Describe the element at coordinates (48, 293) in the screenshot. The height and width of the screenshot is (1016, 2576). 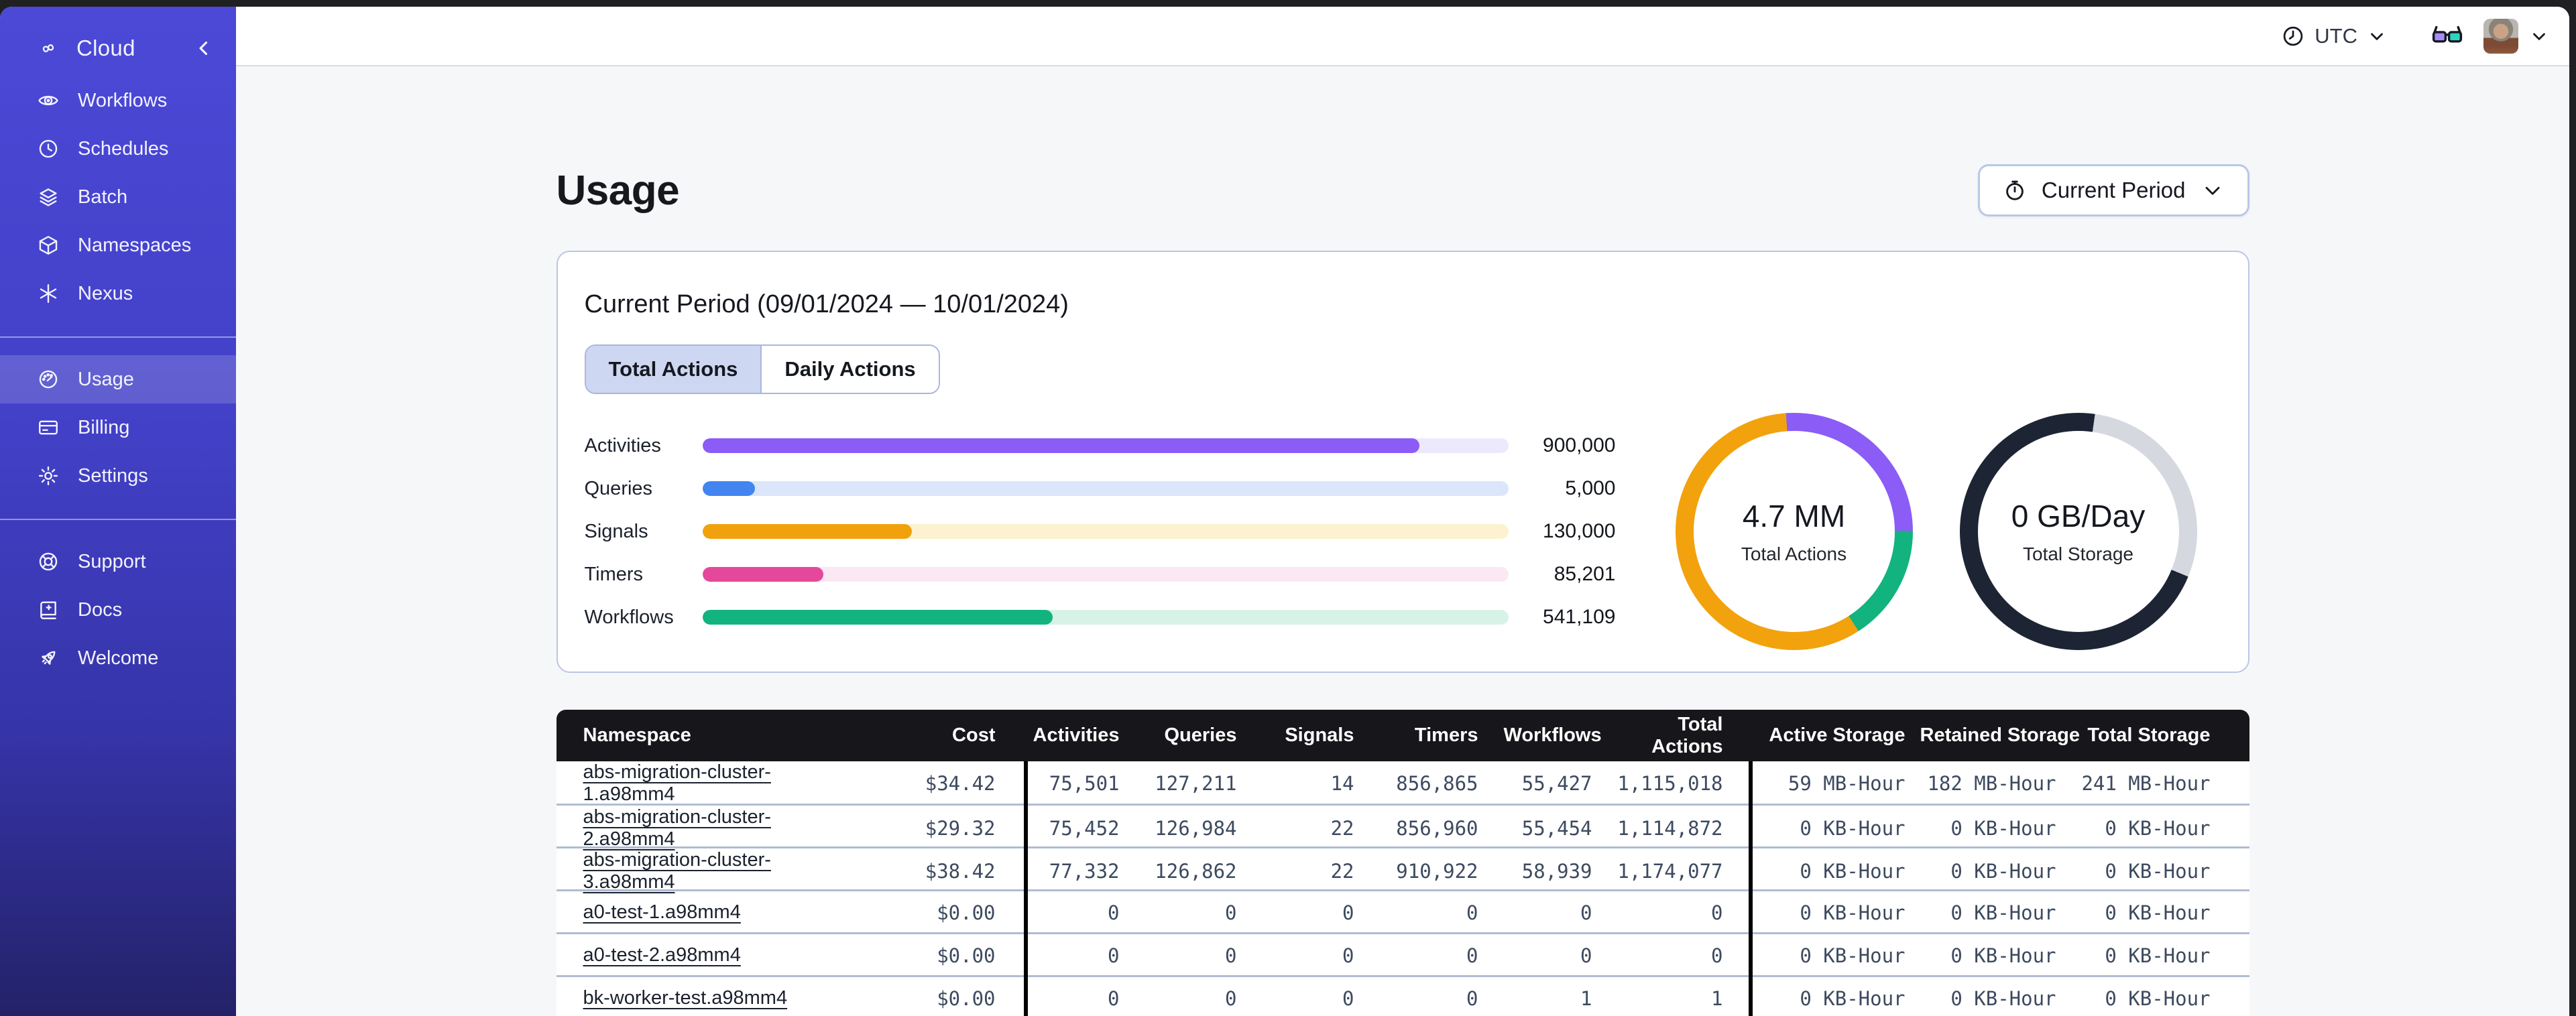
I see `nexus-icon` at that location.